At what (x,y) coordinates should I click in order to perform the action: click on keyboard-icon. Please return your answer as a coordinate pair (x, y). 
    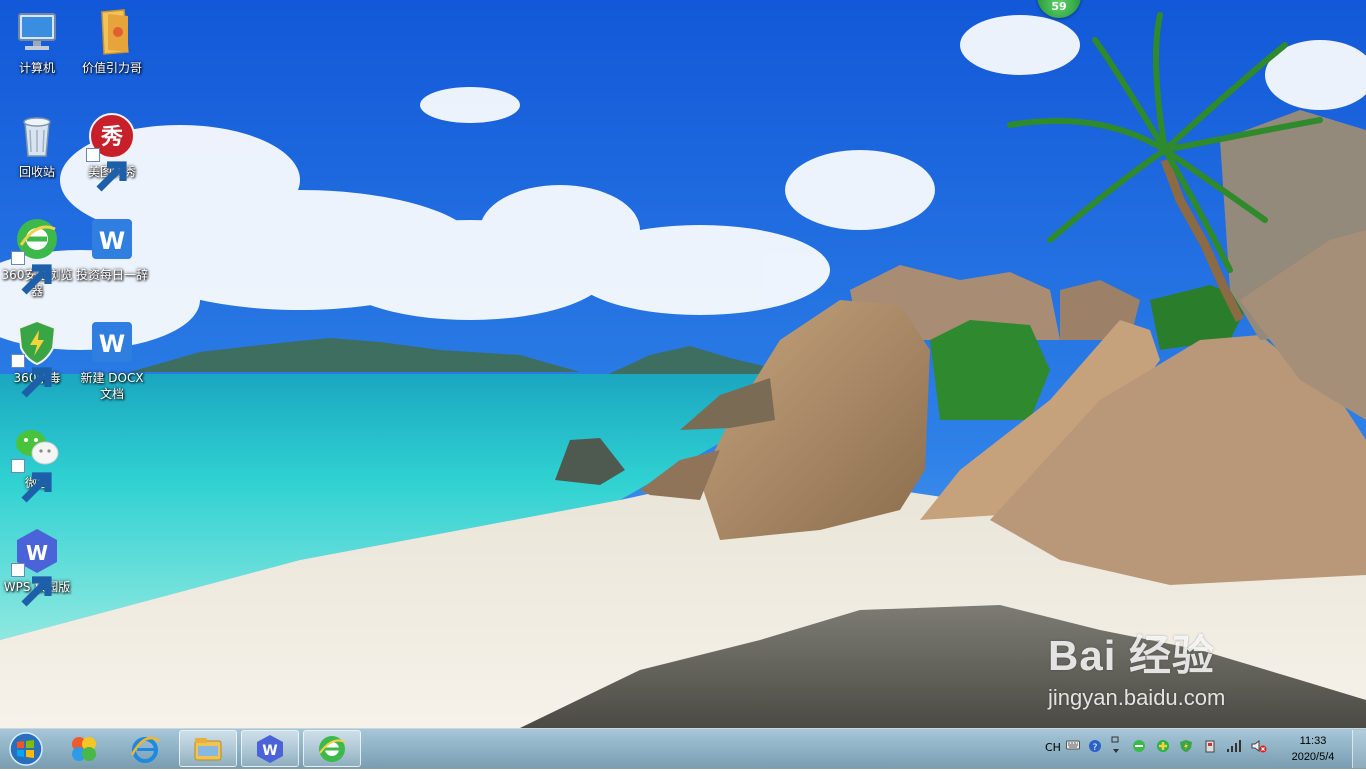
    Looking at the image, I should click on (1073, 746).